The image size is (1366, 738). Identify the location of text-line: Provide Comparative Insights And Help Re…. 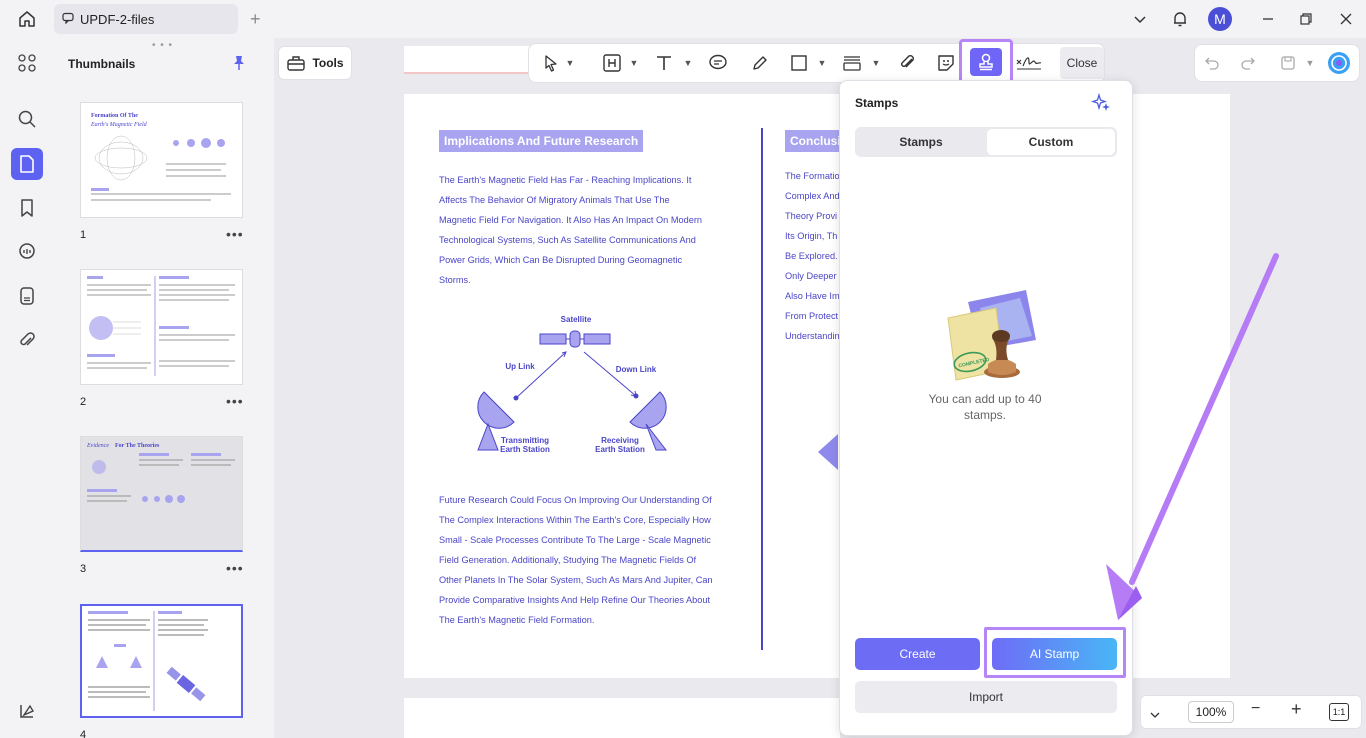
(575, 600).